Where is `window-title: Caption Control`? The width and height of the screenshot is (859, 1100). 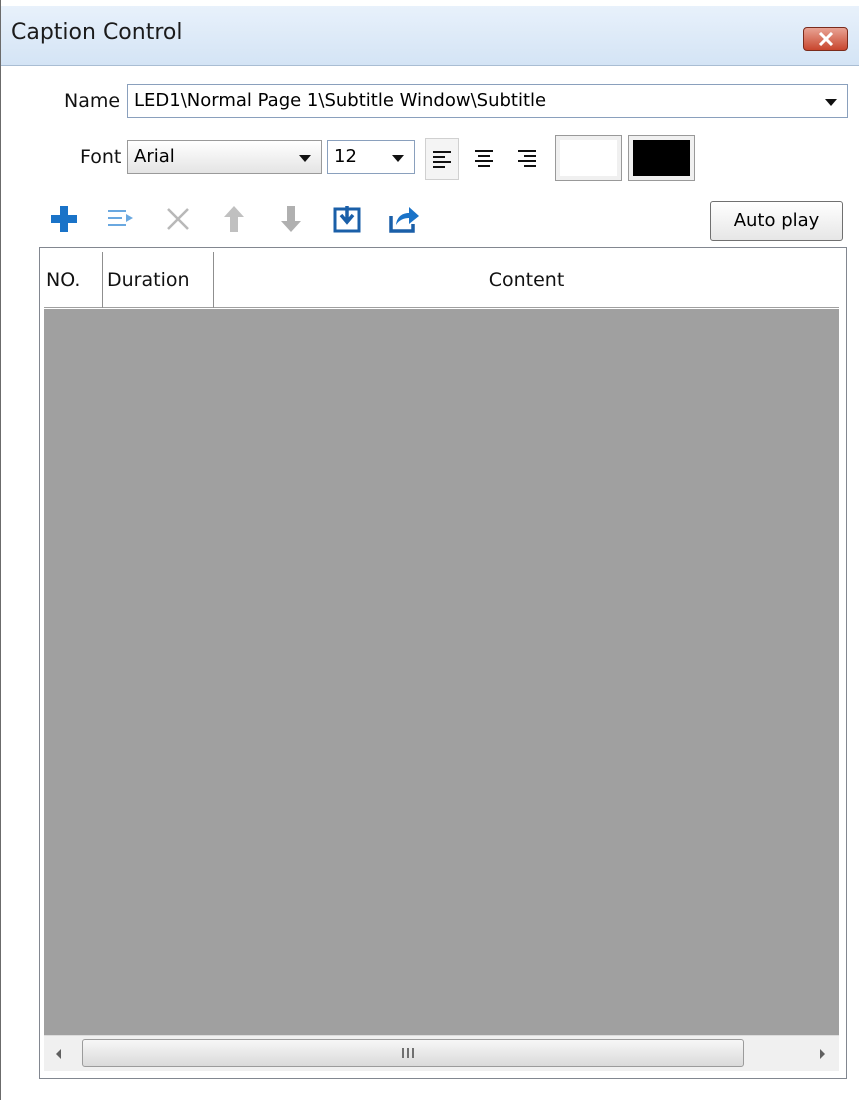 window-title: Caption Control is located at coordinates (97, 32).